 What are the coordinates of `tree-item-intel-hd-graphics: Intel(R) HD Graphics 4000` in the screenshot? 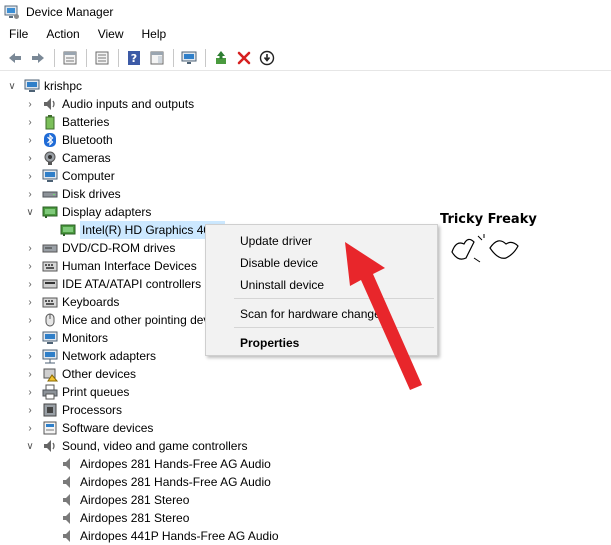 It's located at (137, 230).